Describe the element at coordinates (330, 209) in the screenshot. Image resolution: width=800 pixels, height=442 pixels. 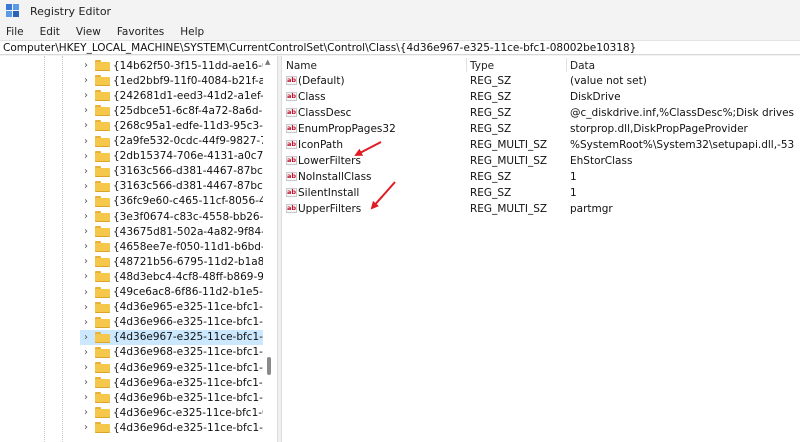
I see `value-name: UpperFilters` at that location.